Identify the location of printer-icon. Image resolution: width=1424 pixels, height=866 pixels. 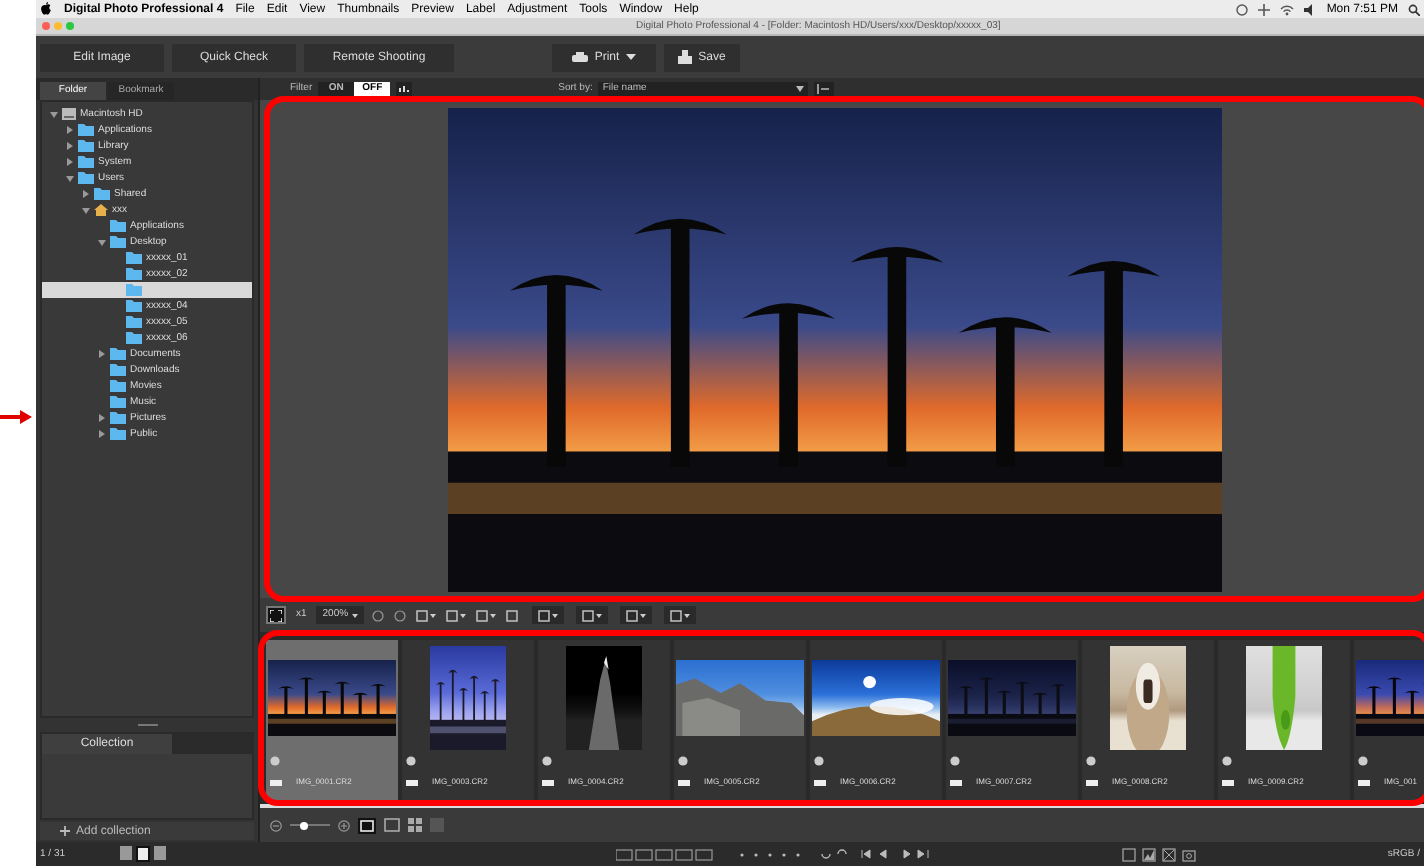
(580, 57).